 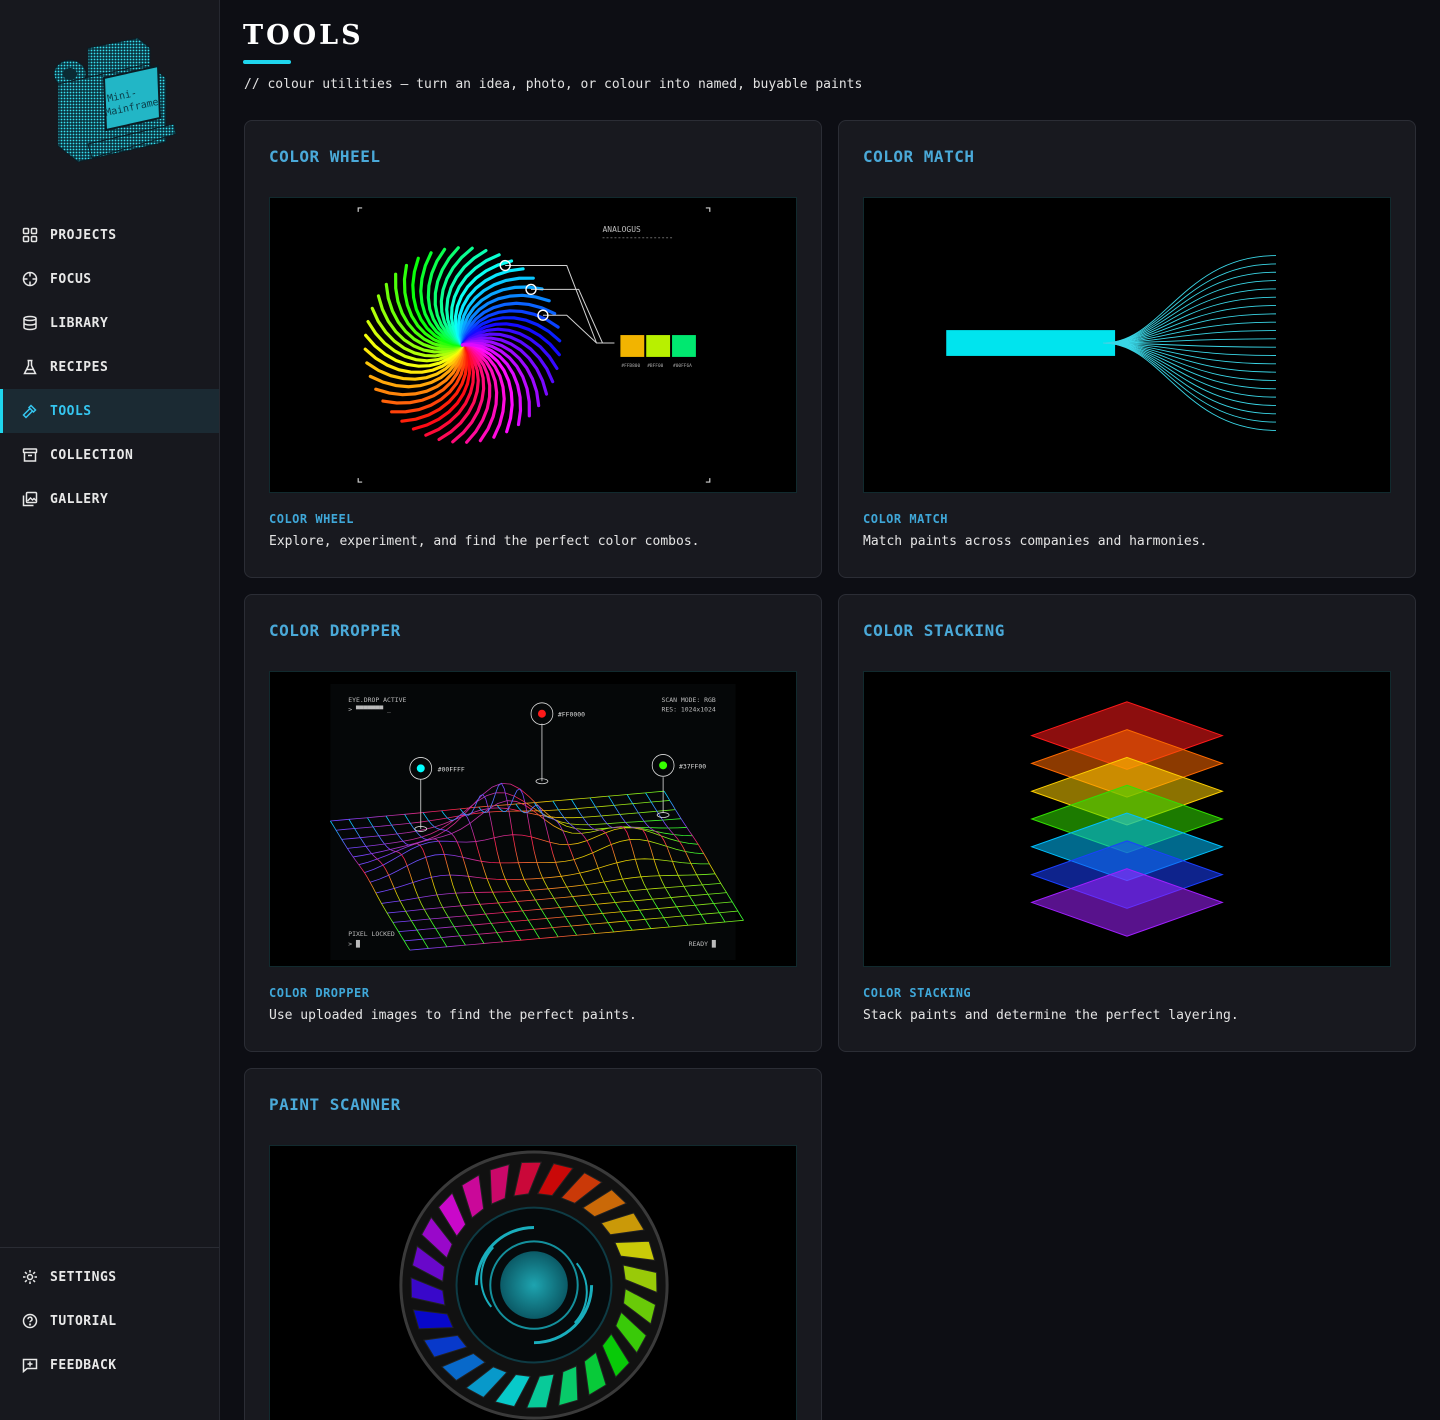 What do you see at coordinates (369, 709) in the screenshot?
I see `dropper-status-sub: > ▀▀▀▀▀▀▀ _` at bounding box center [369, 709].